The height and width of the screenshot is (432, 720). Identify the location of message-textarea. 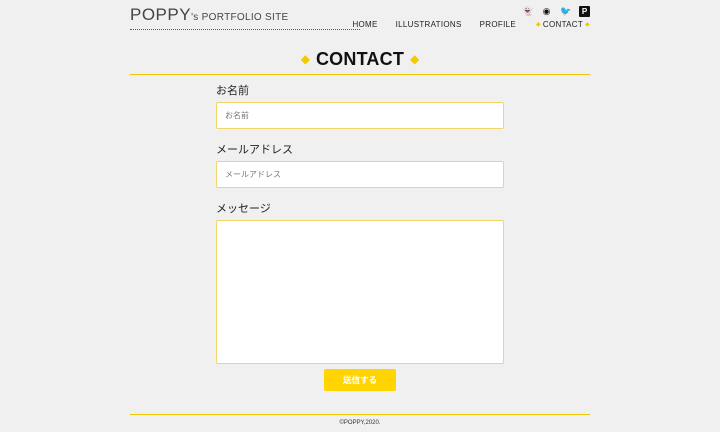
(360, 292).